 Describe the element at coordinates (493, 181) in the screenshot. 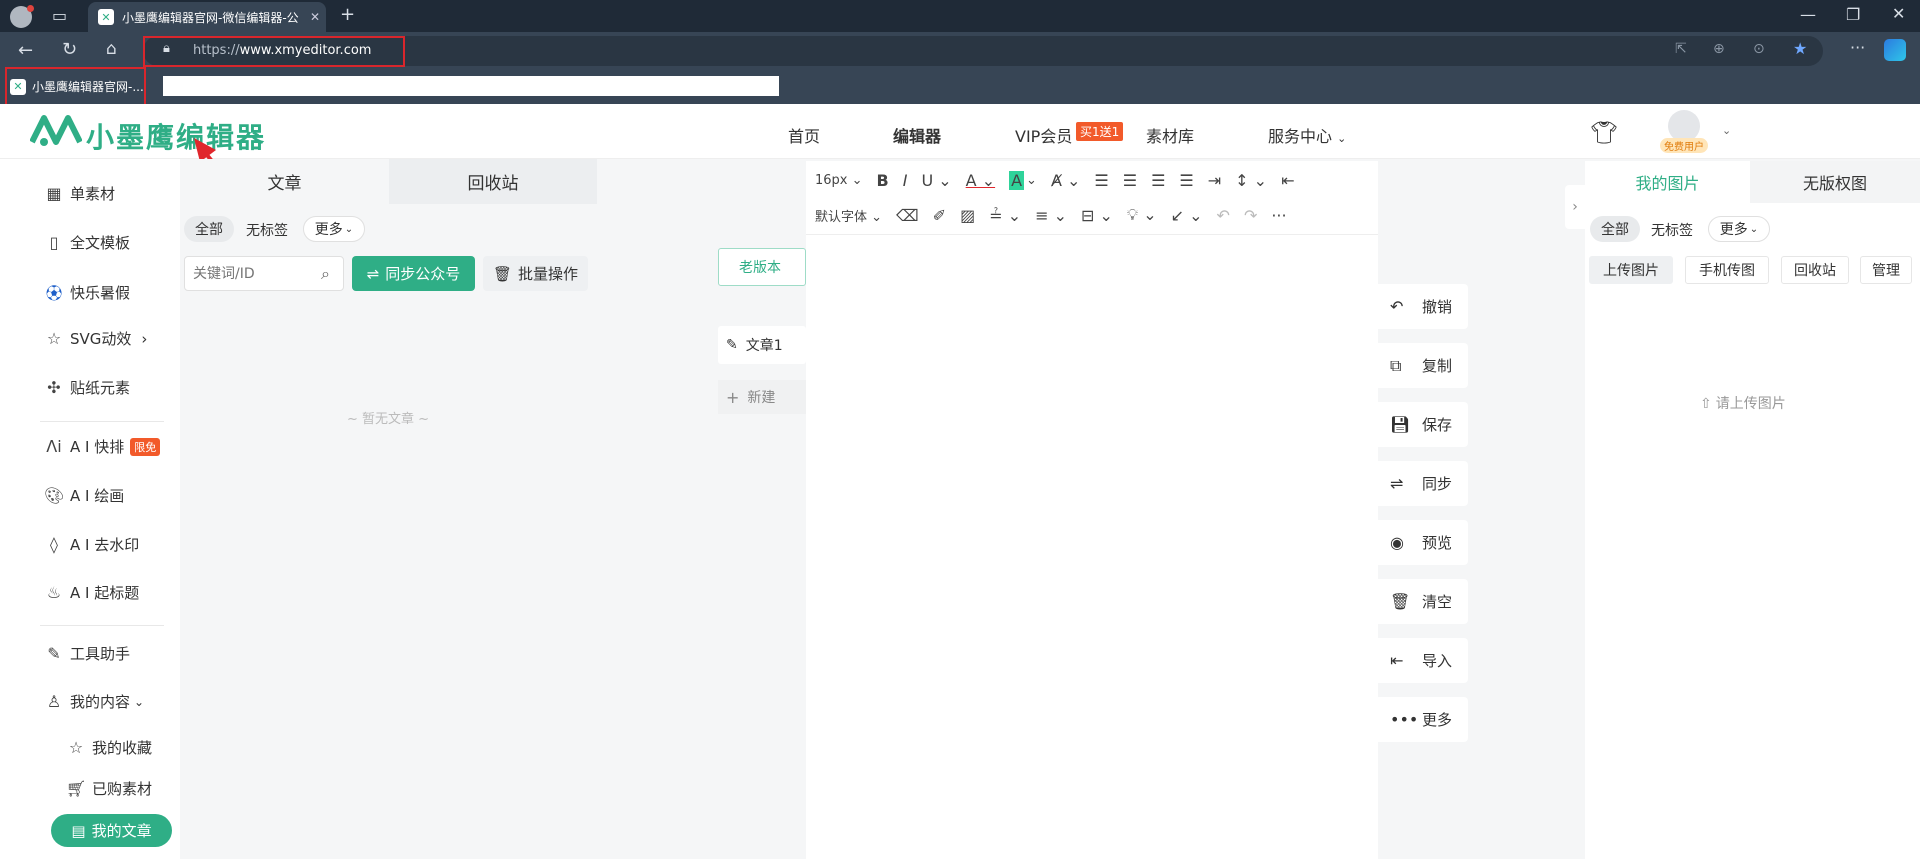

I see `tab-recycle: 回收站` at that location.